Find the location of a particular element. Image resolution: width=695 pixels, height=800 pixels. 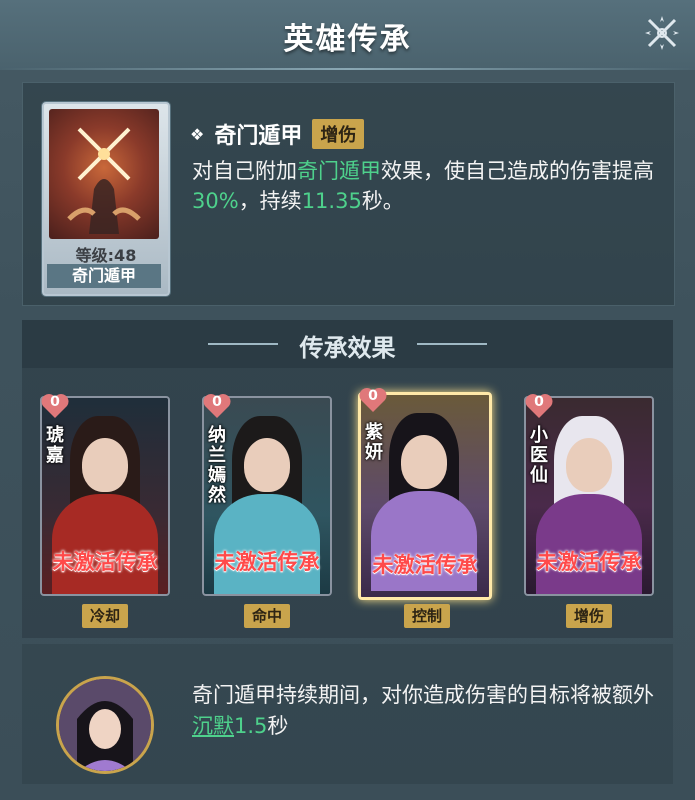

desc-highlight-skill: 奇门遁甲 is located at coordinates (339, 171).